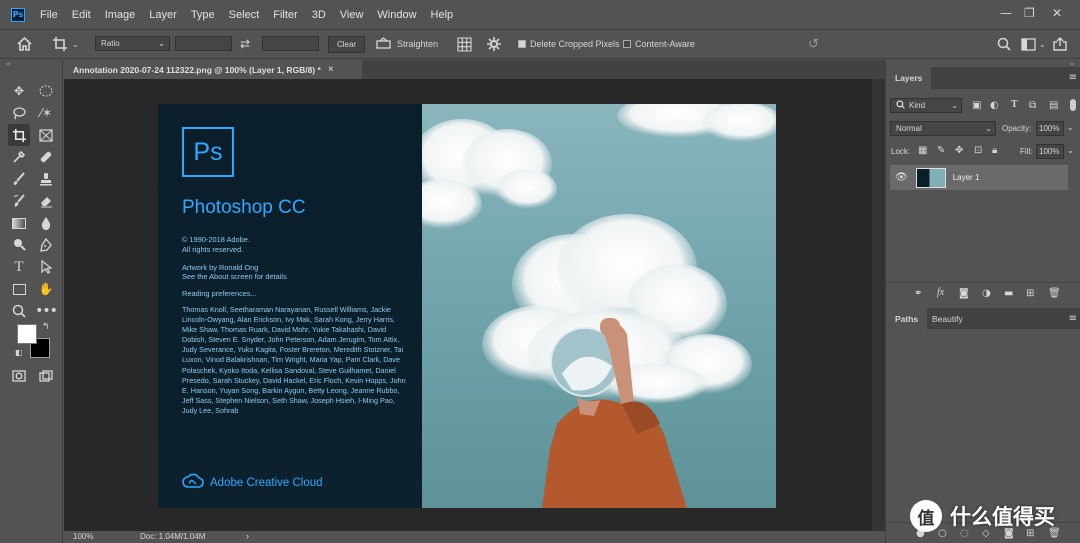 The width and height of the screenshot is (1080, 543). What do you see at coordinates (46, 113) in the screenshot?
I see `magic-wand-tool-icon: ⁄✶` at bounding box center [46, 113].